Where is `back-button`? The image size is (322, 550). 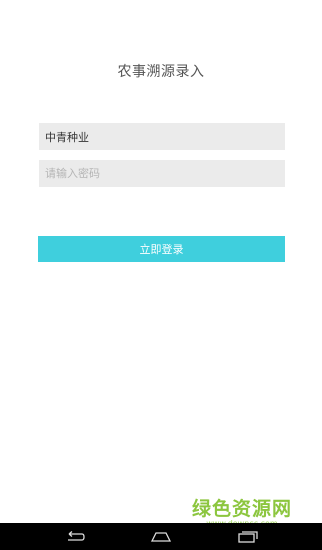 back-button is located at coordinates (74, 536).